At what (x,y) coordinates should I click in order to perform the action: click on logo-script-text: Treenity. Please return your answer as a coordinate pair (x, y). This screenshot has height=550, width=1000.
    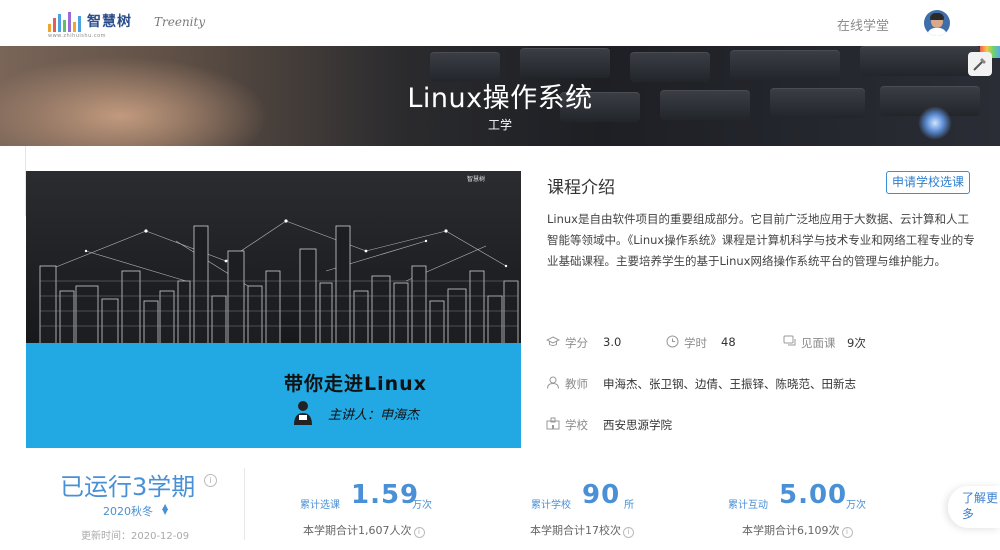
    Looking at the image, I should click on (180, 22).